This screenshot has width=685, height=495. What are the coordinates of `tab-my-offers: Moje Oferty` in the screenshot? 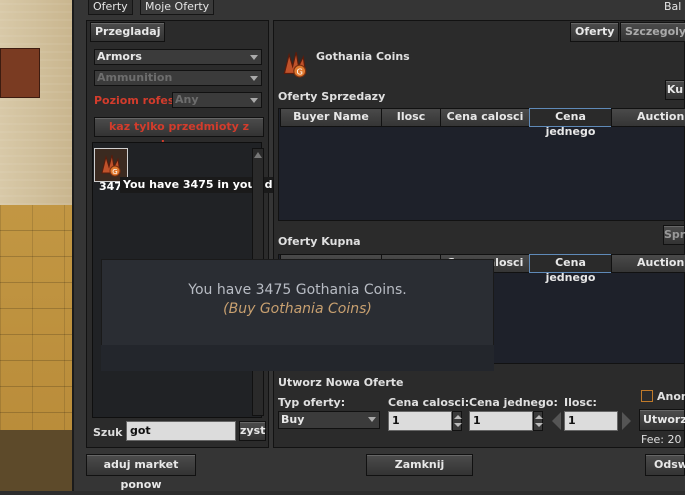 It's located at (177, 7).